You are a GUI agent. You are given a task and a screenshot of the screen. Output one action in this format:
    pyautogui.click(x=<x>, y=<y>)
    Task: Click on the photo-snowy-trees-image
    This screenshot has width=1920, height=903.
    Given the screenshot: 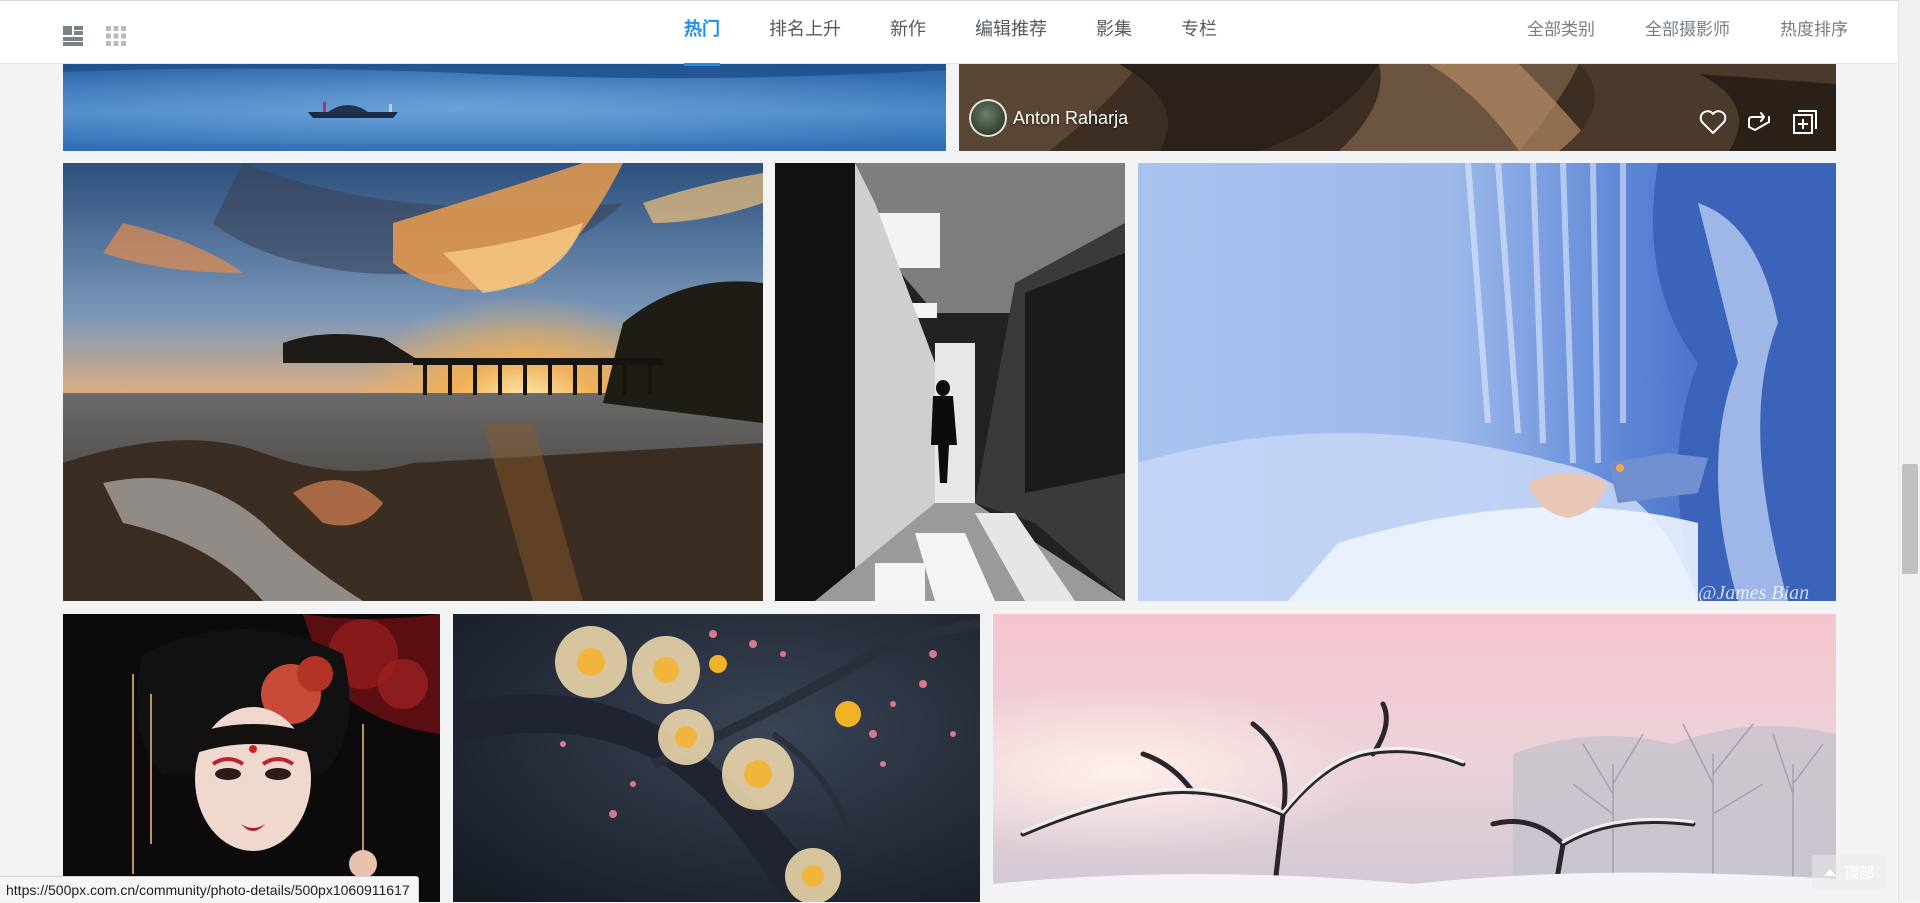 What is the action you would take?
    pyautogui.click(x=1414, y=758)
    